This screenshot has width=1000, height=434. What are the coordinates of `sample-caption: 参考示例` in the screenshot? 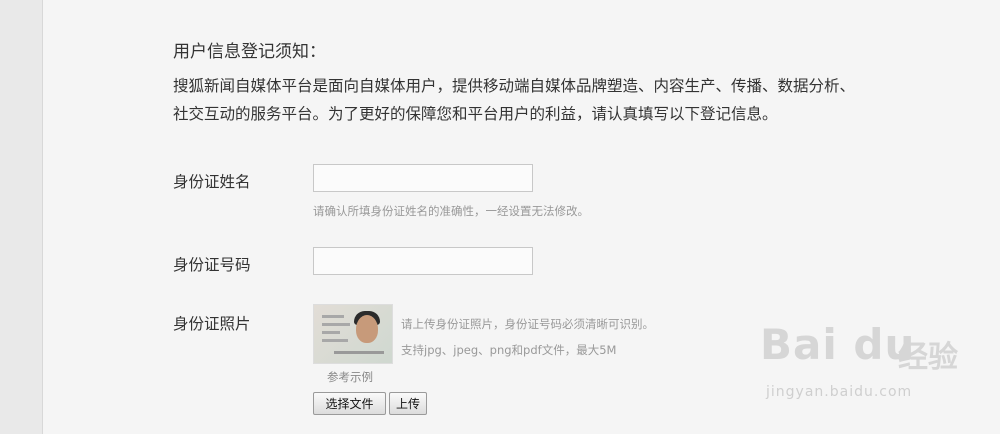 It's located at (350, 377).